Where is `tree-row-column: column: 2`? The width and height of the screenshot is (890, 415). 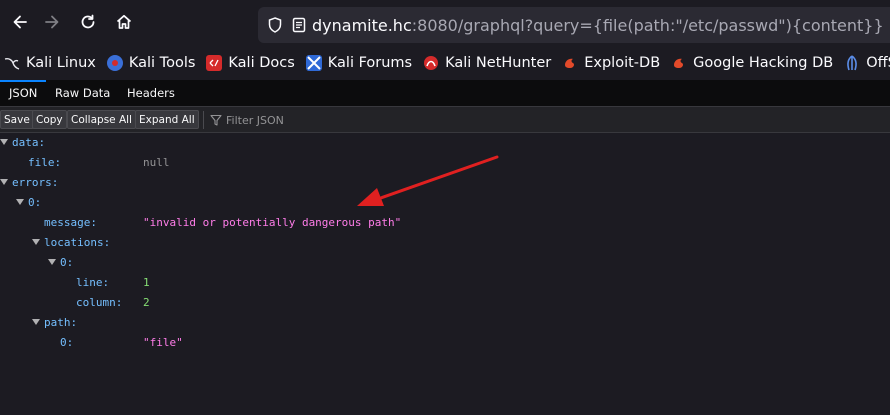 tree-row-column: column: 2 is located at coordinates (445, 303).